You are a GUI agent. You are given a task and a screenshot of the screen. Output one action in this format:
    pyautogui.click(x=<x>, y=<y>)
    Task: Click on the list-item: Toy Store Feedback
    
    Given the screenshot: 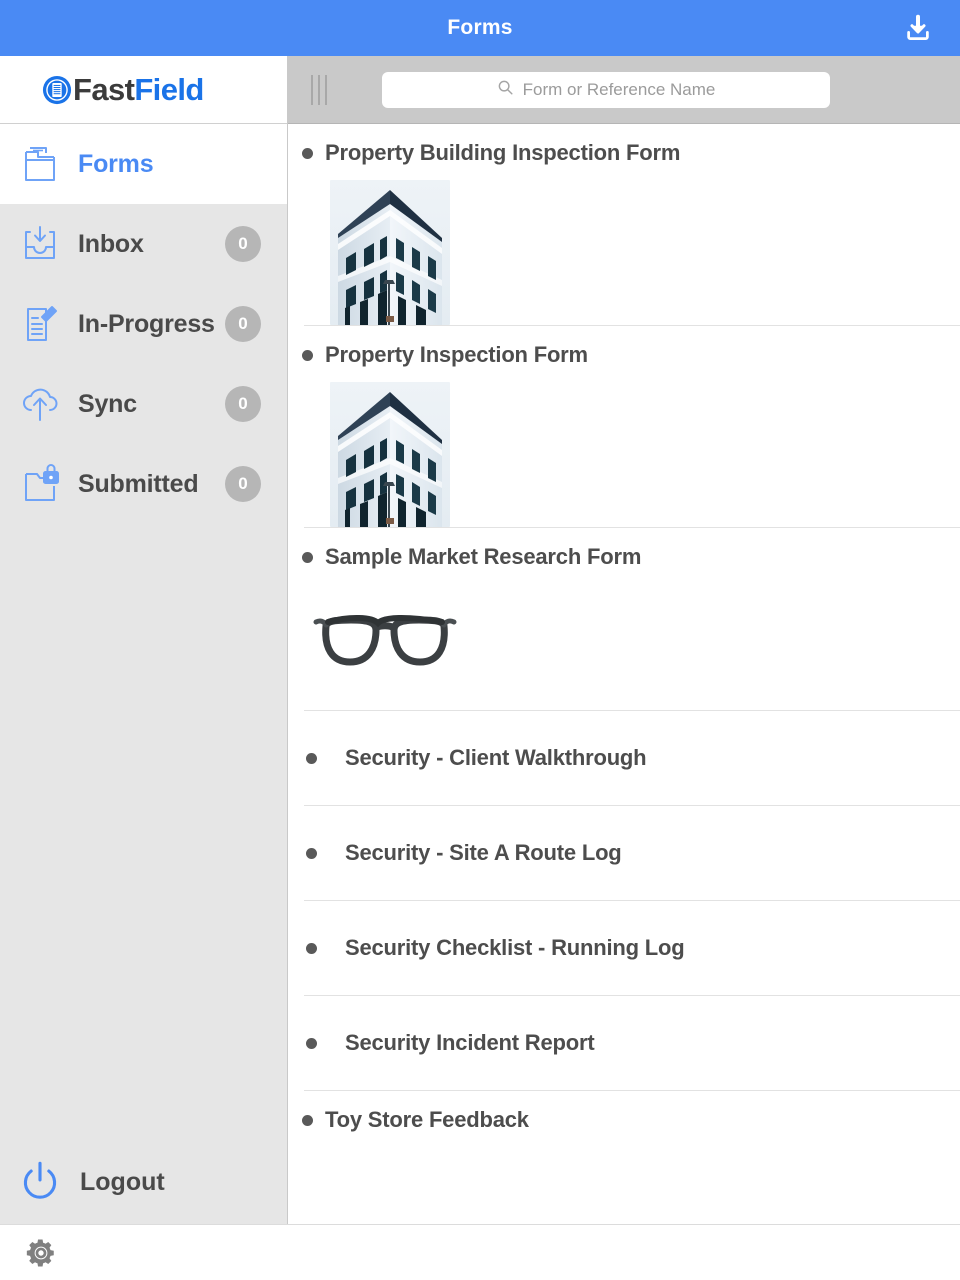 What is the action you would take?
    pyautogui.click(x=624, y=1112)
    